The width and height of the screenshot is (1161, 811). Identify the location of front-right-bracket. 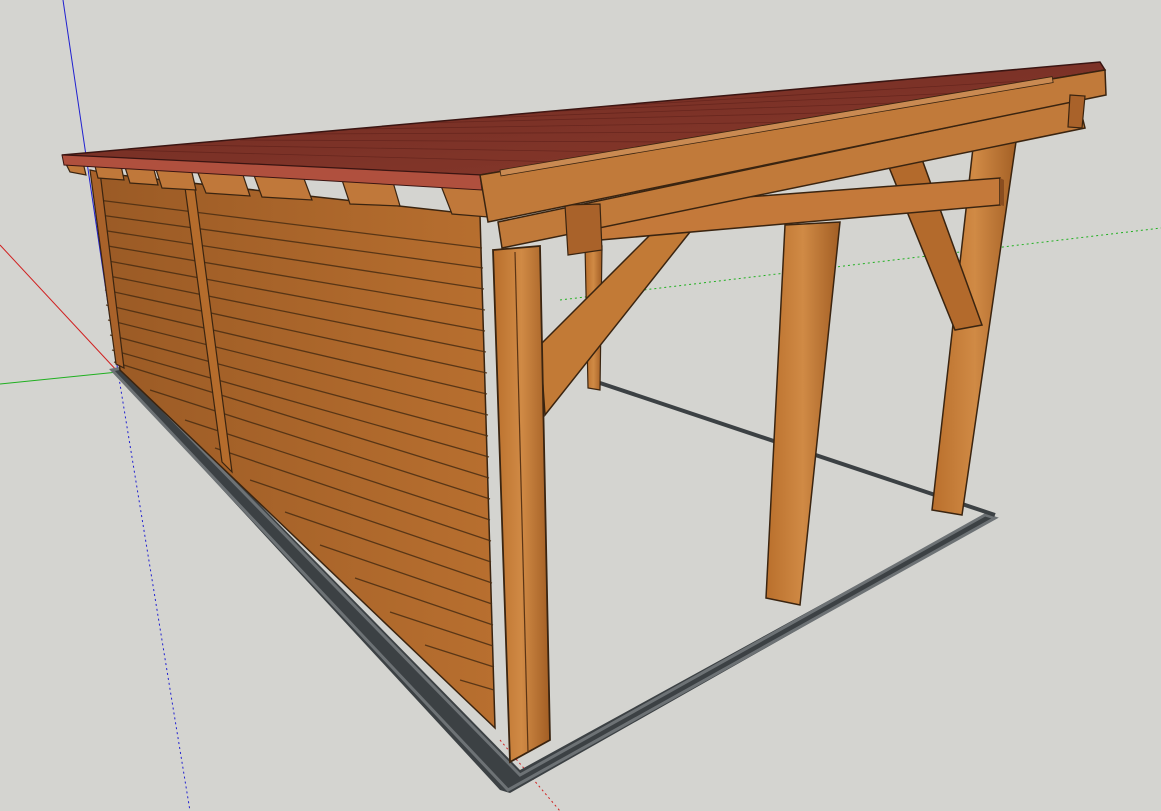
(1076, 111).